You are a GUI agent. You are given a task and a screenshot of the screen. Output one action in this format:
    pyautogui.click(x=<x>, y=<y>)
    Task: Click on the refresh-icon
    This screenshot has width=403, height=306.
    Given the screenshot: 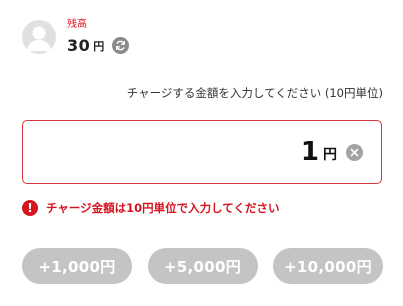 What is the action you would take?
    pyautogui.click(x=121, y=45)
    